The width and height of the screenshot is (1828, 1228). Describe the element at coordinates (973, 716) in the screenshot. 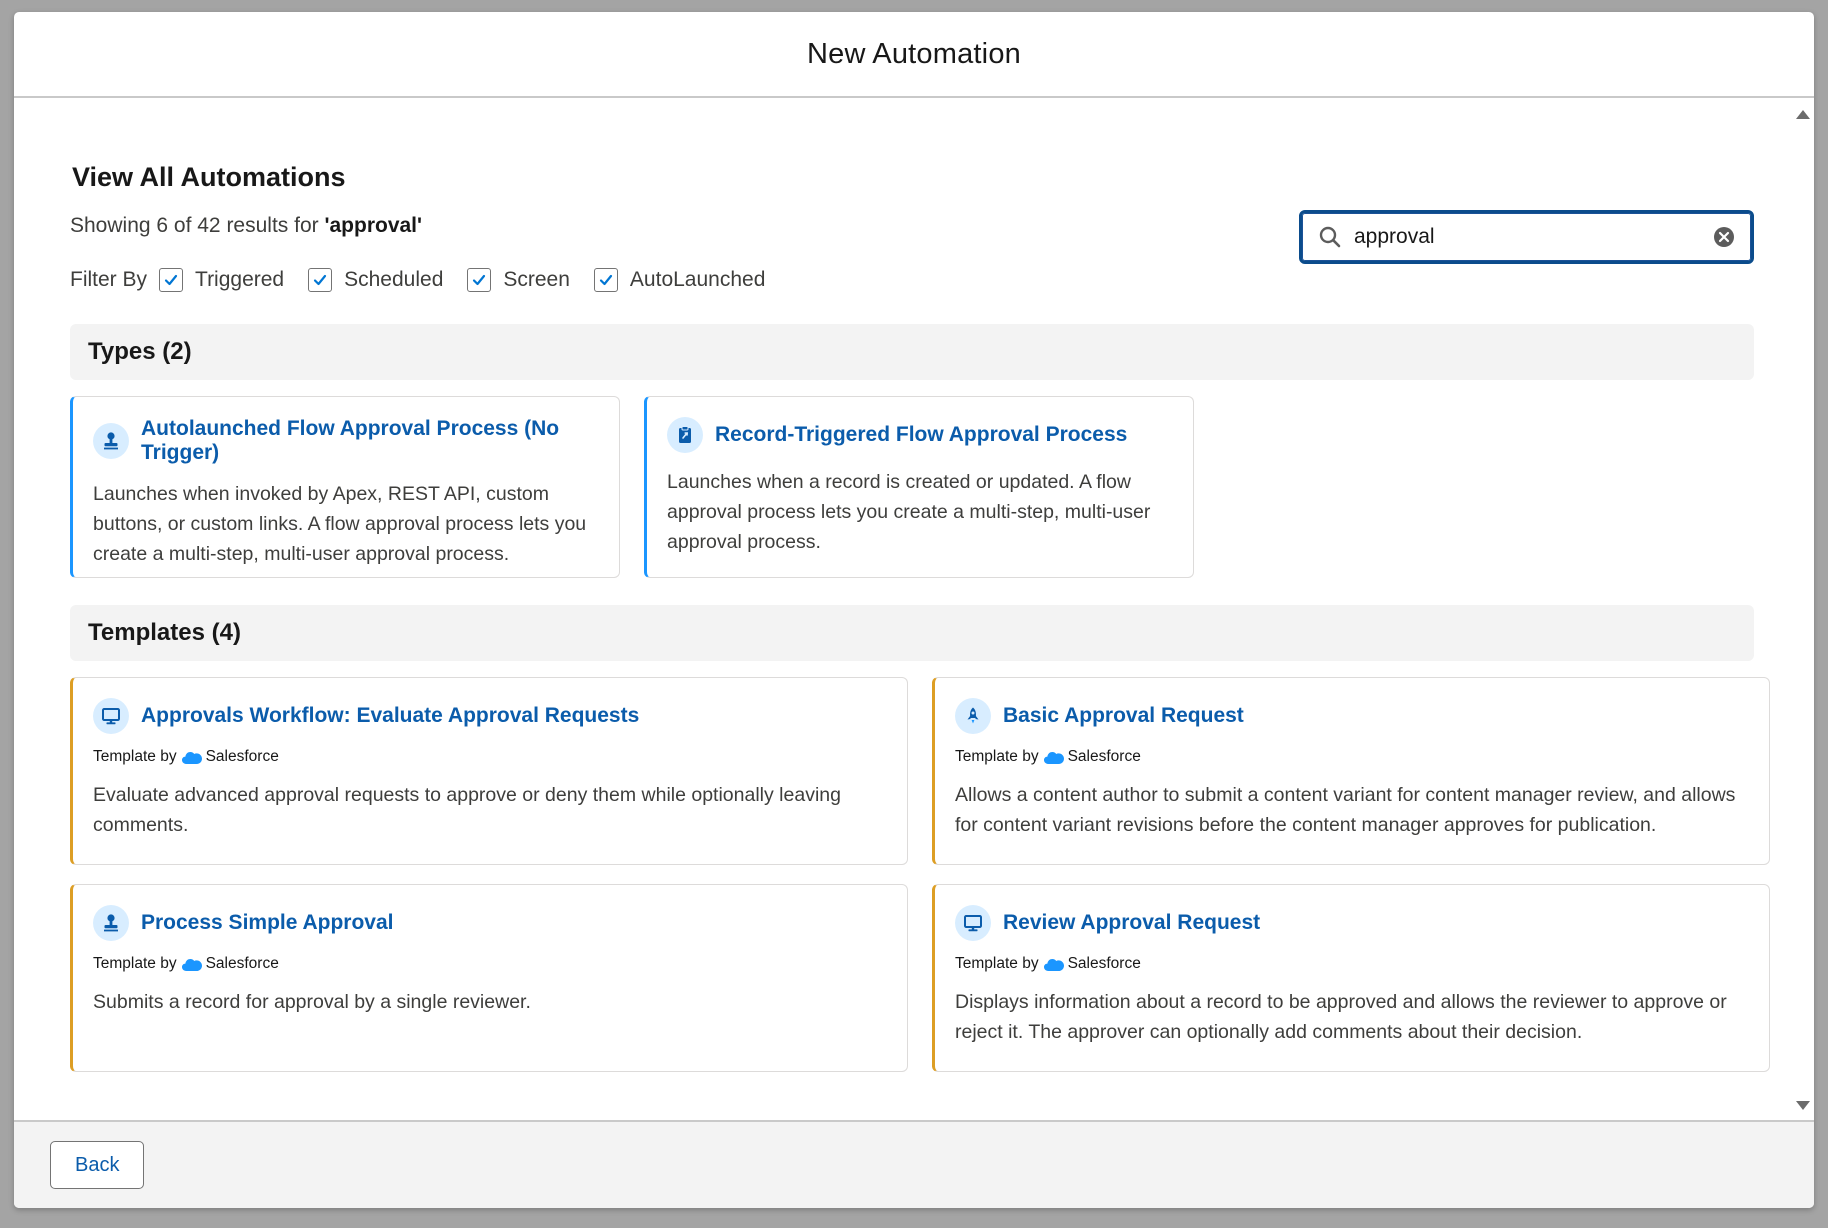

I see `rocket-icon` at that location.